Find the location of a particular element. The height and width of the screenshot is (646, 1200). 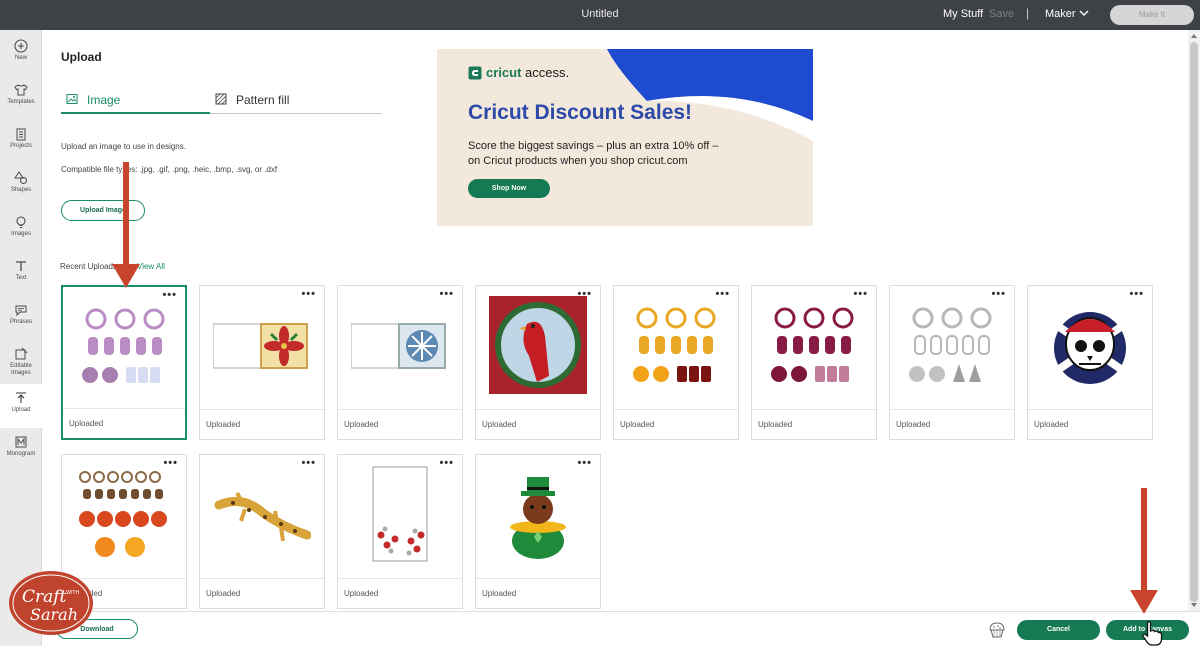

sidebar-item-label: Monogram is located at coordinates (21, 454).